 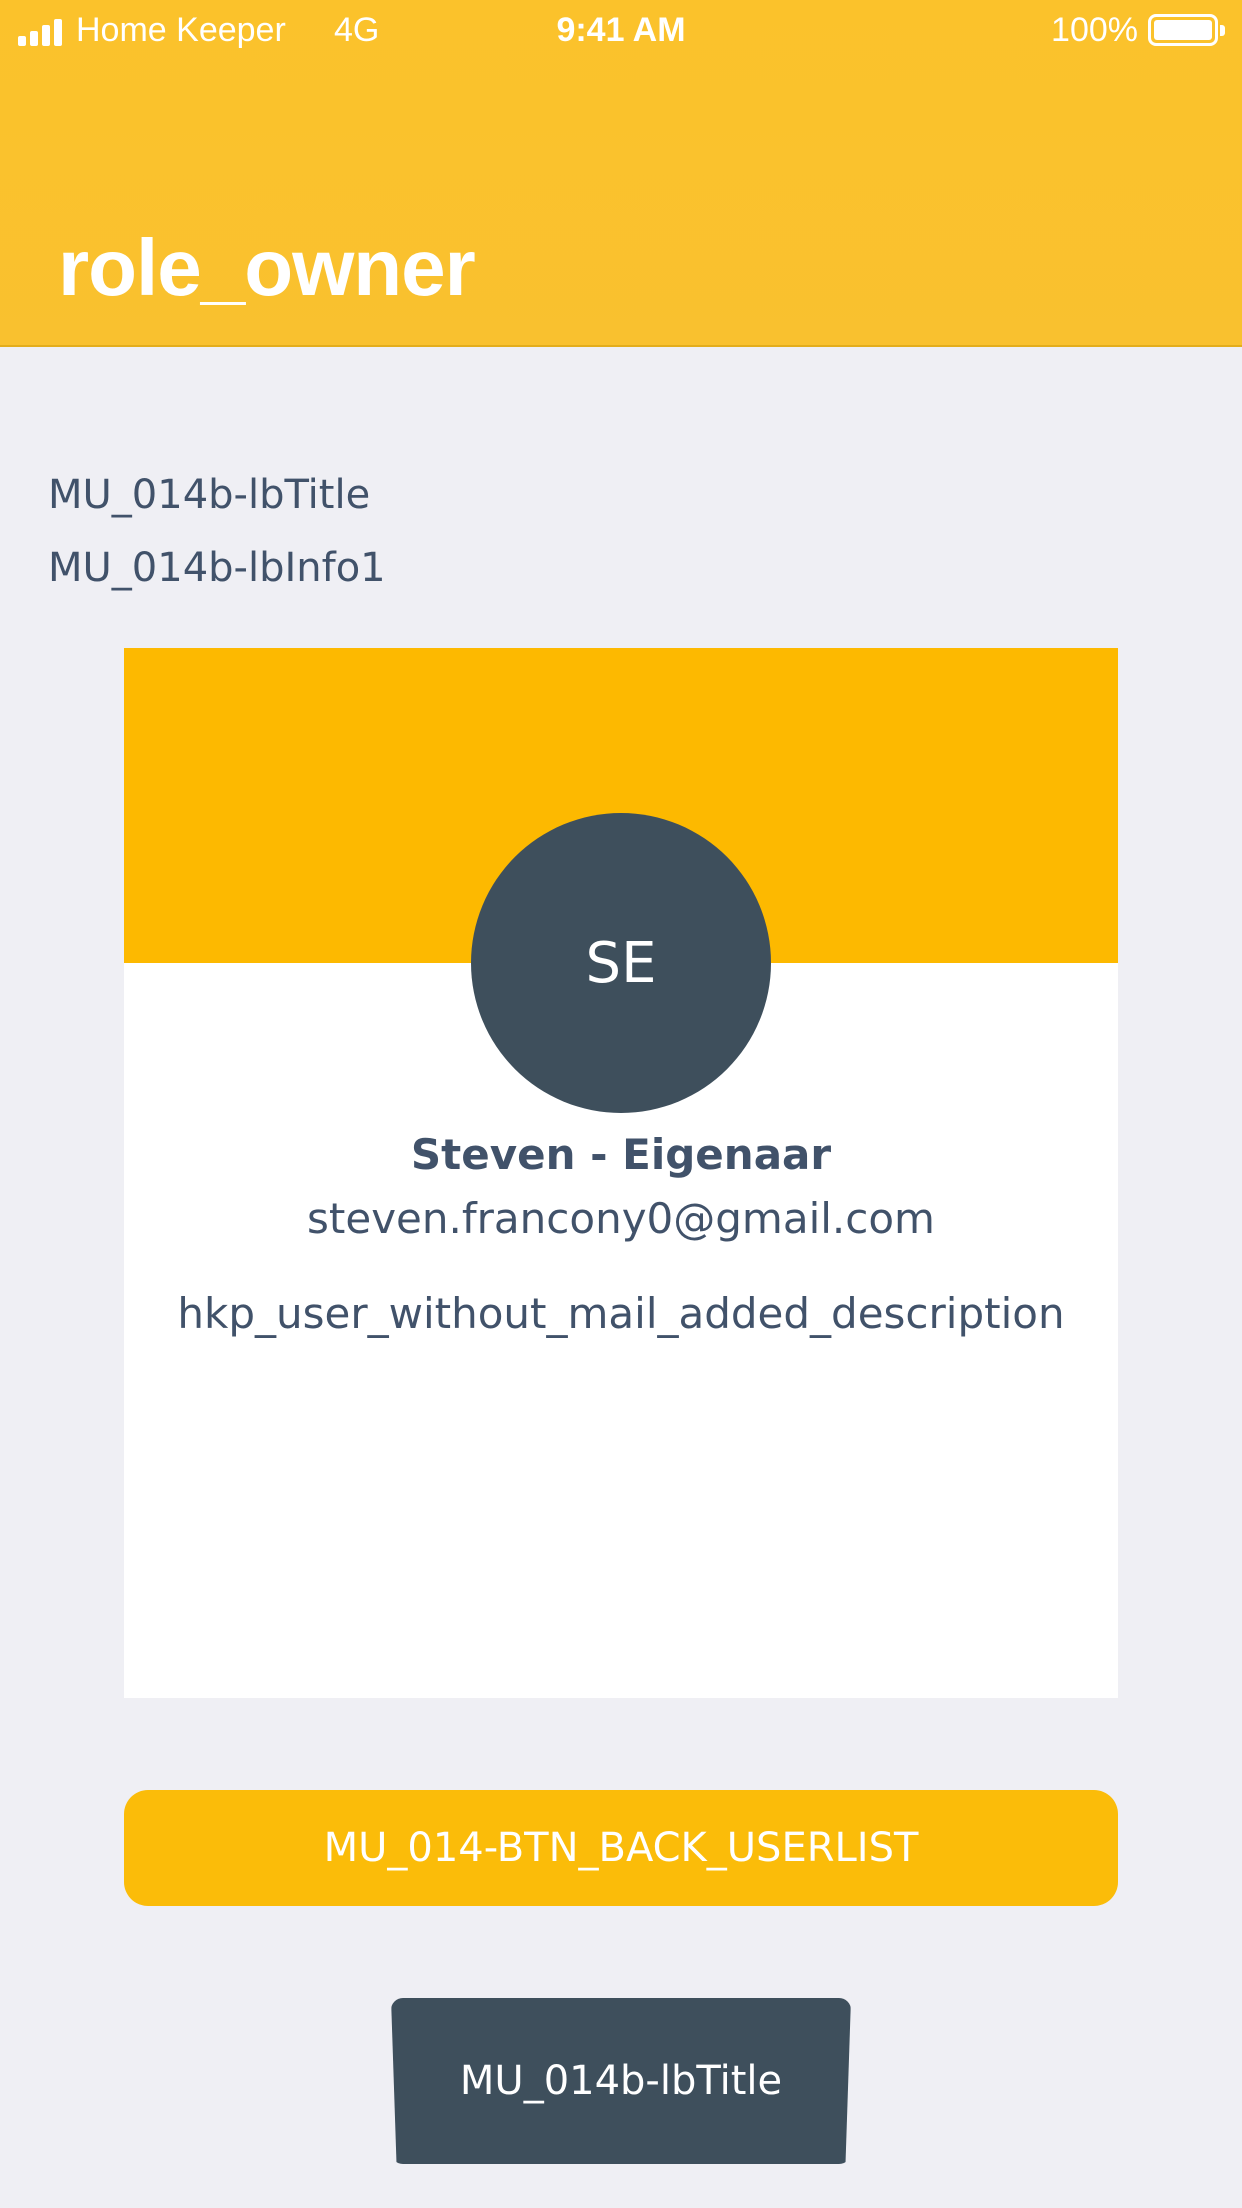 I want to click on back-to-userlist-label: MU_014-BTN_BACK_USERLIST, so click(x=621, y=1848).